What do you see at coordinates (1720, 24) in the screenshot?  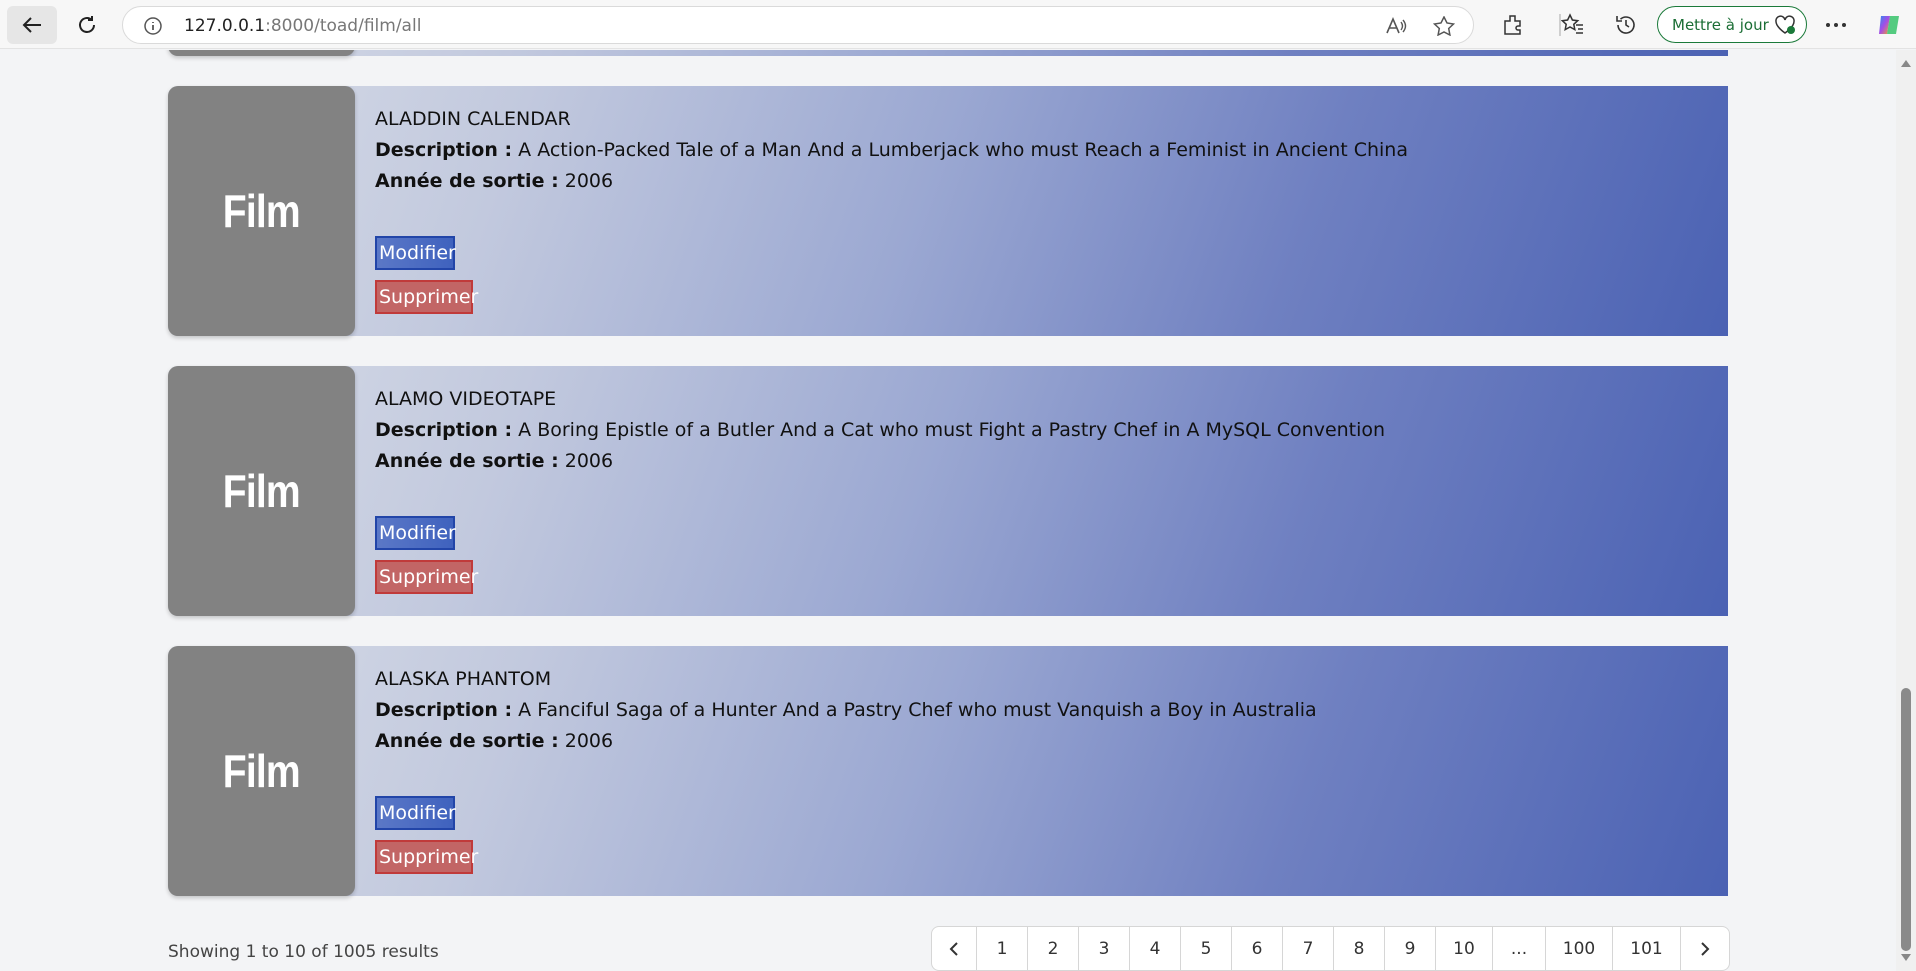 I see `update-label: Mettre à jour` at bounding box center [1720, 24].